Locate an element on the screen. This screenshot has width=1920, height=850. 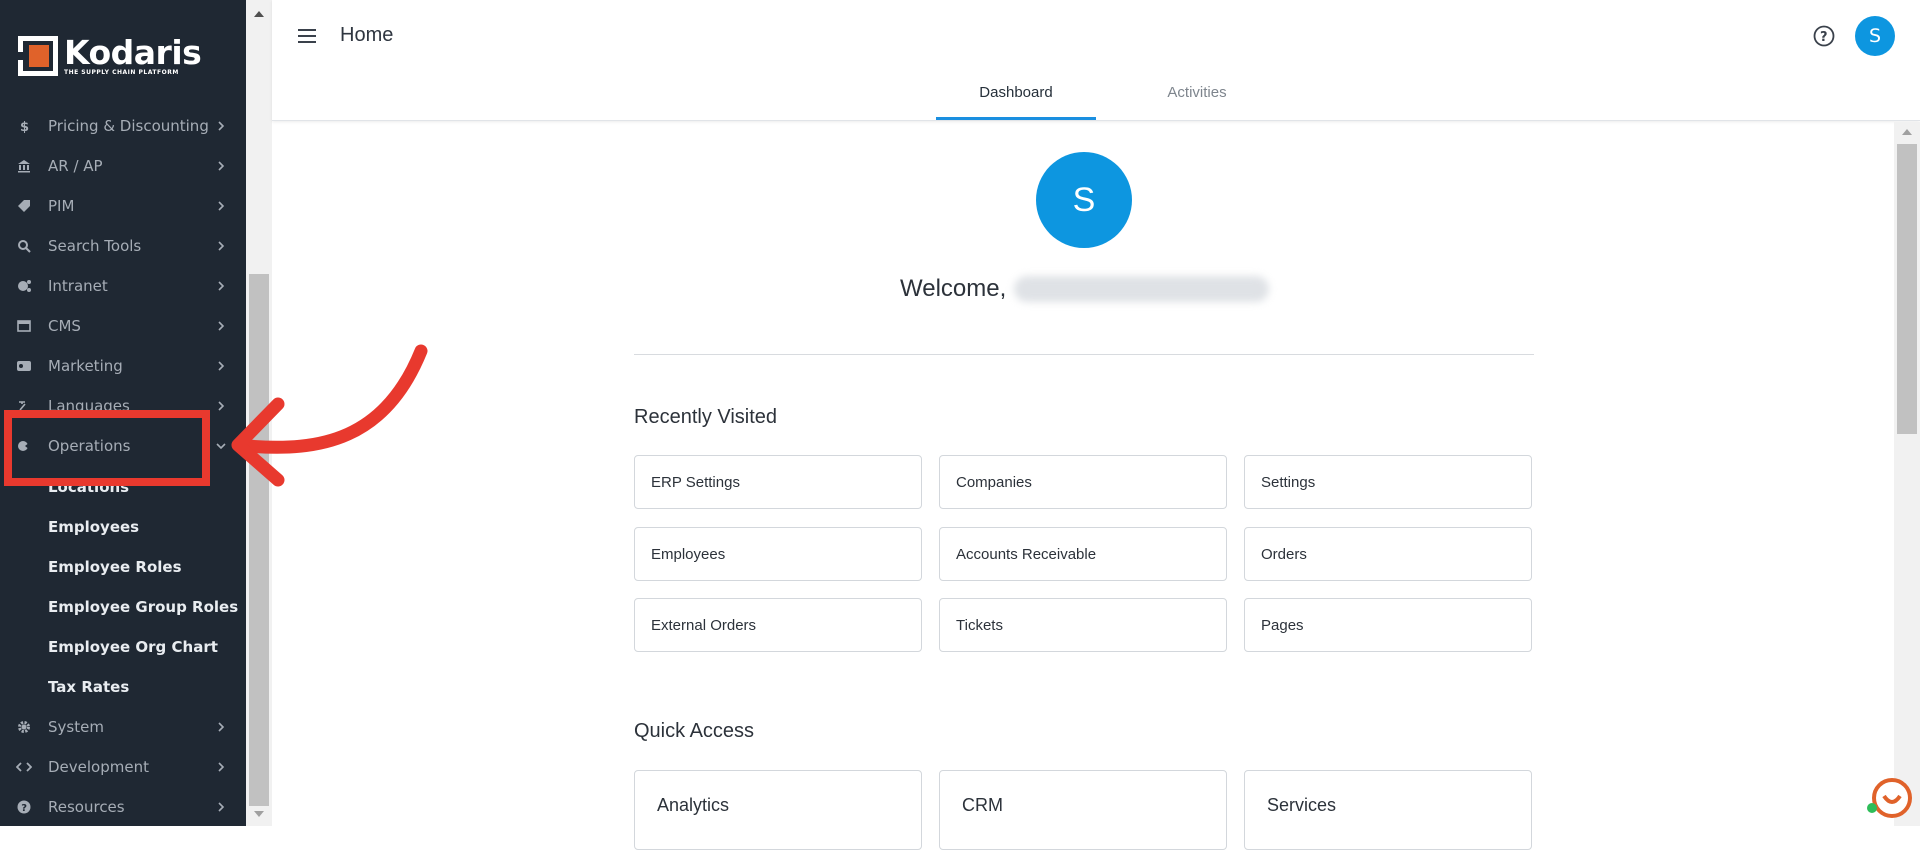
network-icon is located at coordinates (24, 286).